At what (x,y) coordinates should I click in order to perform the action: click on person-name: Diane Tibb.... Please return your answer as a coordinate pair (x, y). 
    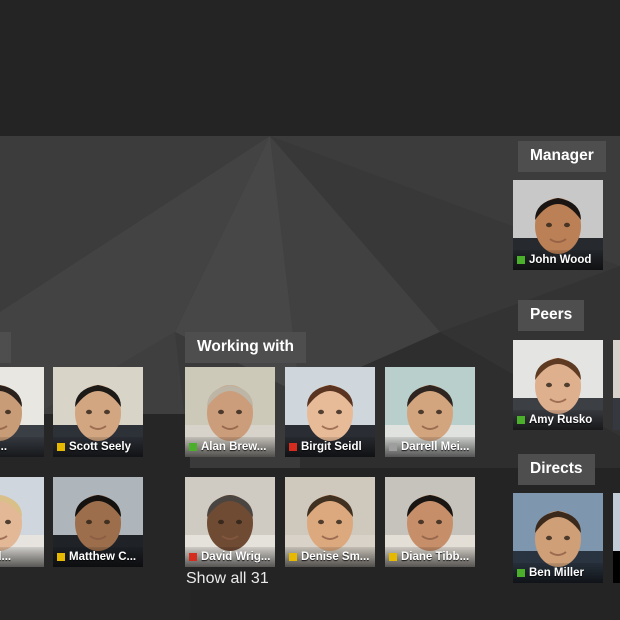
    Looking at the image, I should click on (435, 557).